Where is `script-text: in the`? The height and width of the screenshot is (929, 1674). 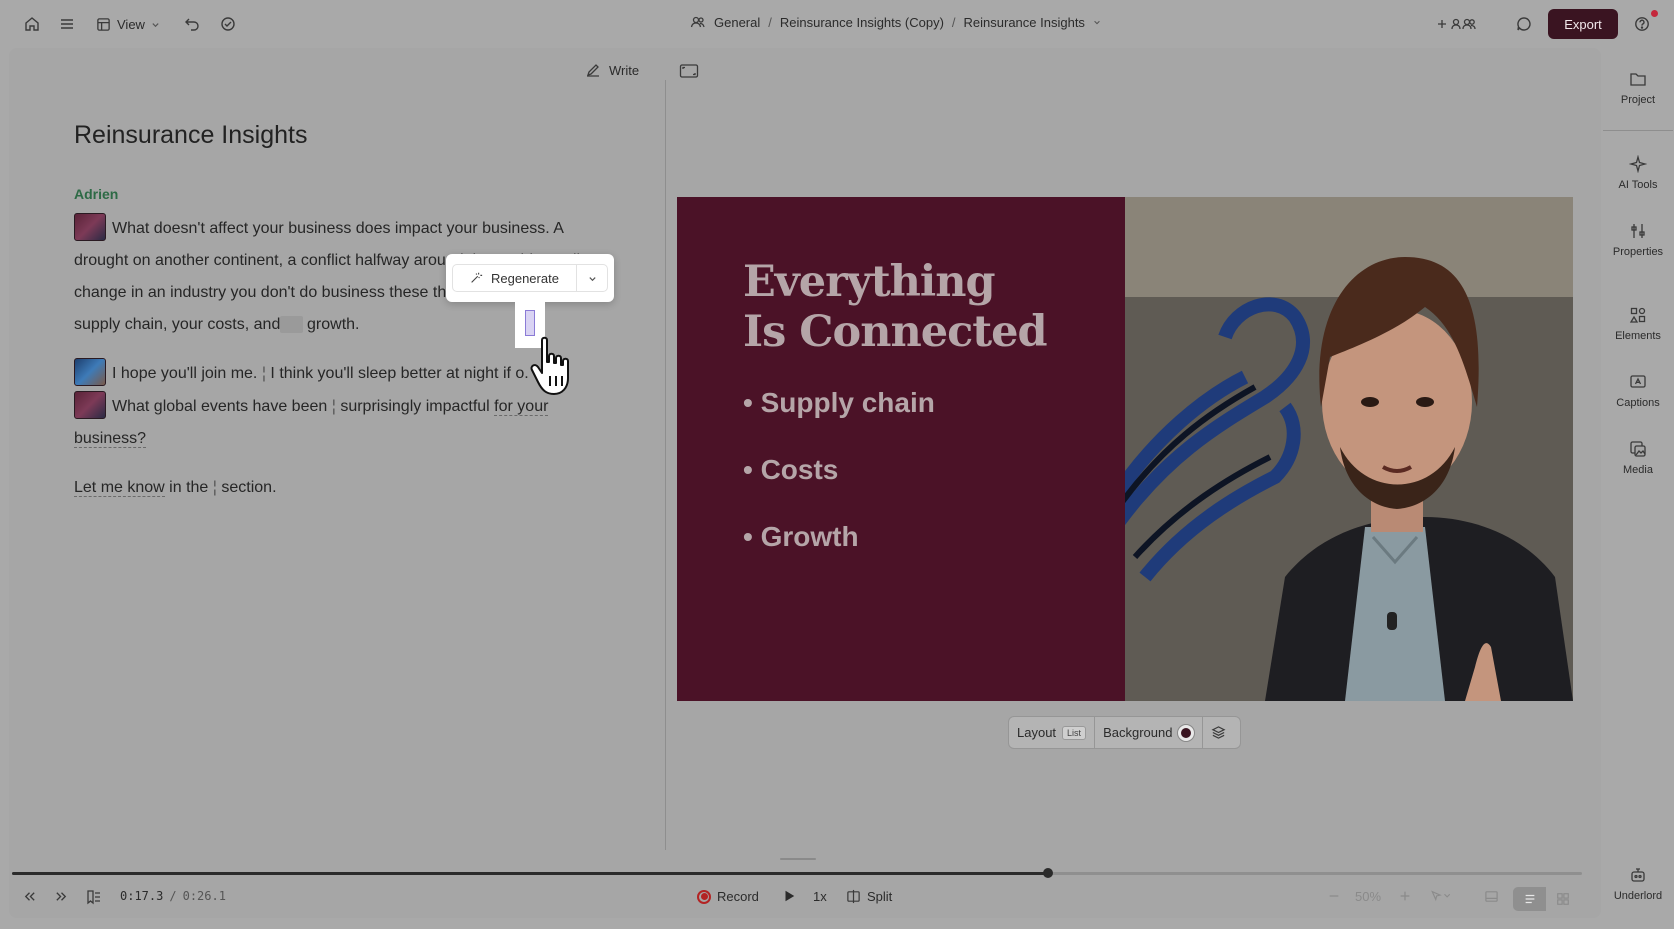 script-text: in the is located at coordinates (188, 487).